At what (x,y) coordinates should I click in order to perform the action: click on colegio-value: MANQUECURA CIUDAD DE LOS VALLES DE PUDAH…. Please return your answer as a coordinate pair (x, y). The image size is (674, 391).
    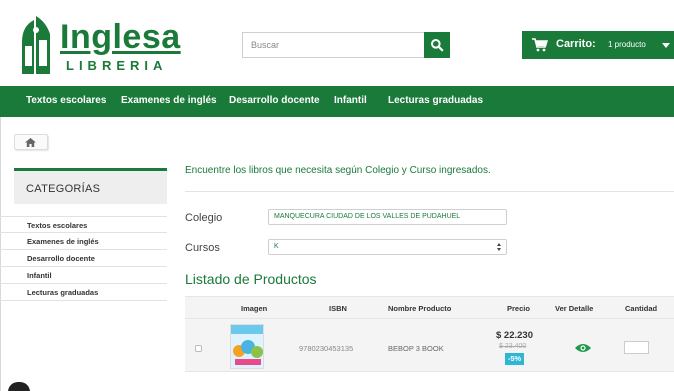
    Looking at the image, I should click on (367, 216).